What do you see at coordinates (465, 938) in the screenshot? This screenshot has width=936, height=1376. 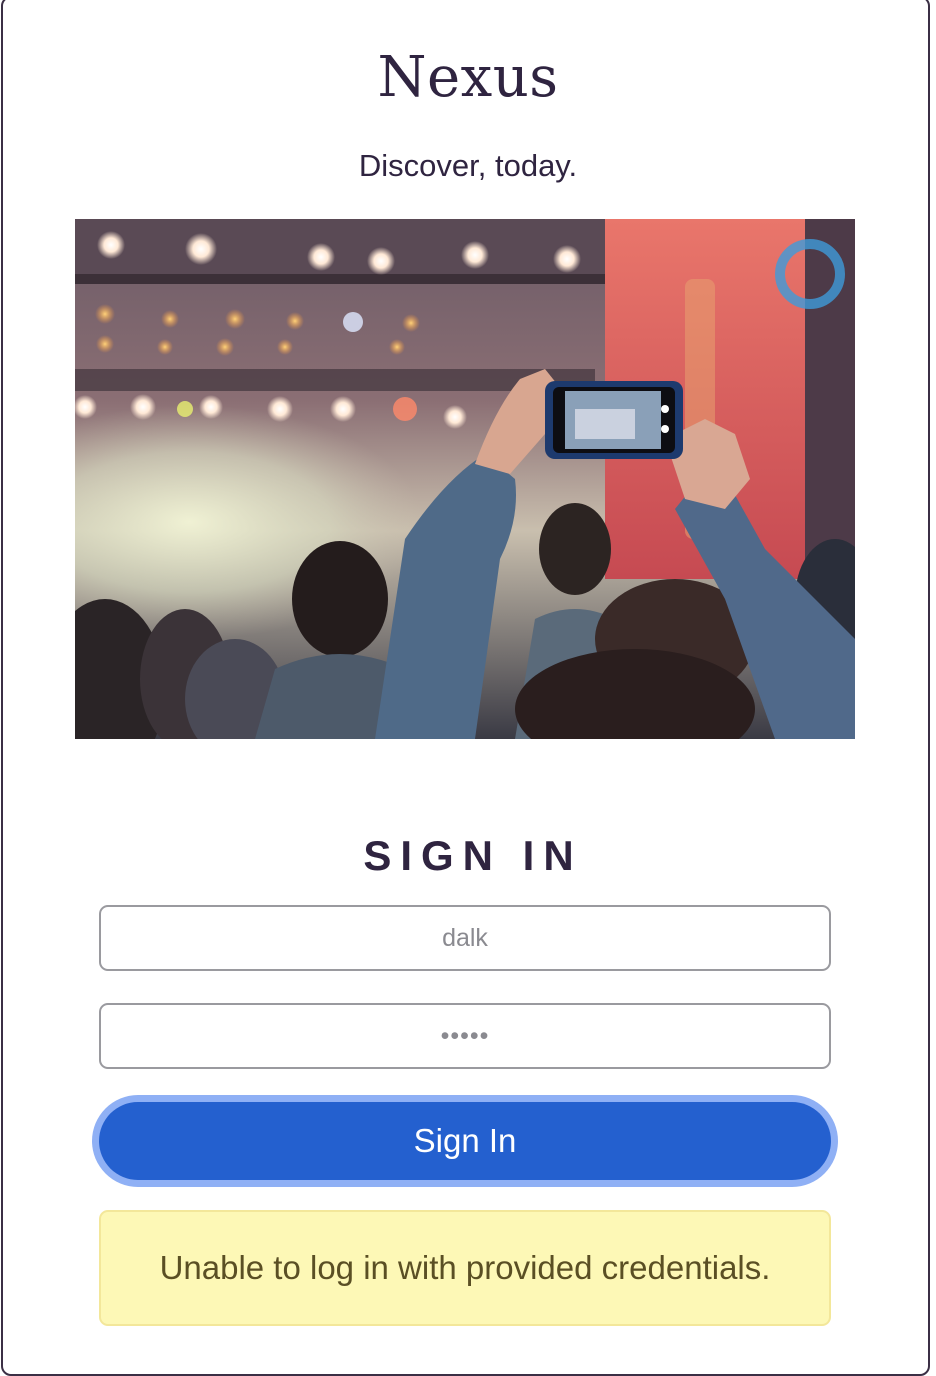 I see `username-field` at bounding box center [465, 938].